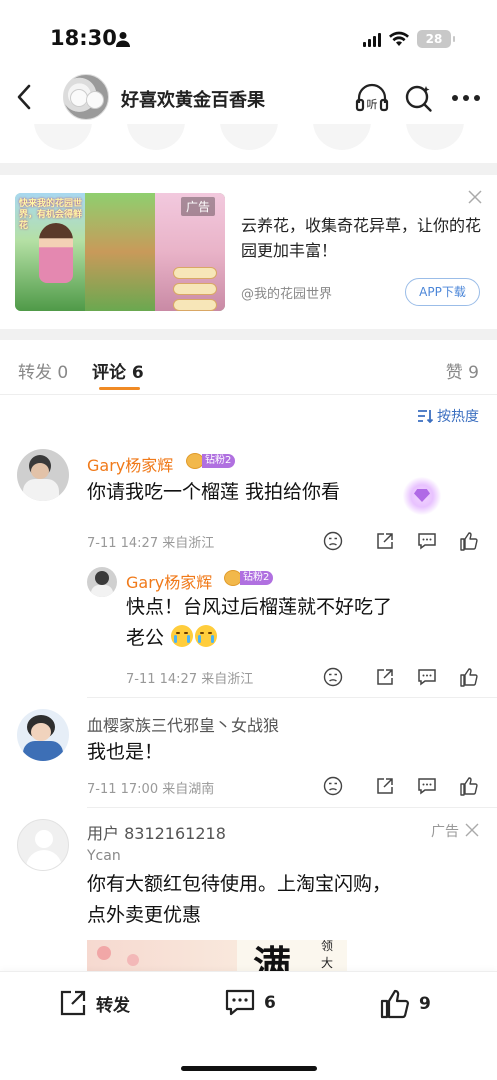 Image resolution: width=497 pixels, height=1080 pixels. Describe the element at coordinates (458, 417) in the screenshot. I see `sort-label: 按热度` at that location.